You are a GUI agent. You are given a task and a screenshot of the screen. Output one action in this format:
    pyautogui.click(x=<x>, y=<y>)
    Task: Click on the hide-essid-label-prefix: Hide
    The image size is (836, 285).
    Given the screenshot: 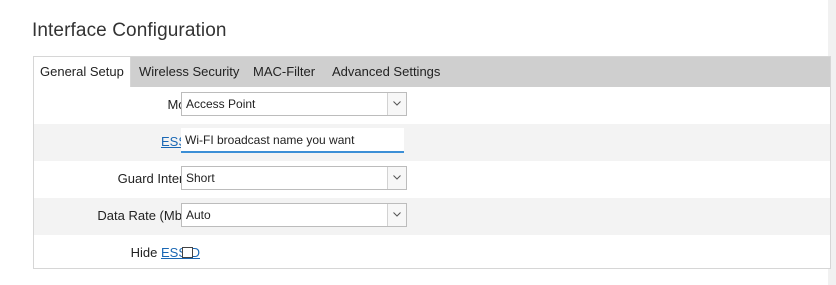 What is the action you would take?
    pyautogui.click(x=144, y=252)
    